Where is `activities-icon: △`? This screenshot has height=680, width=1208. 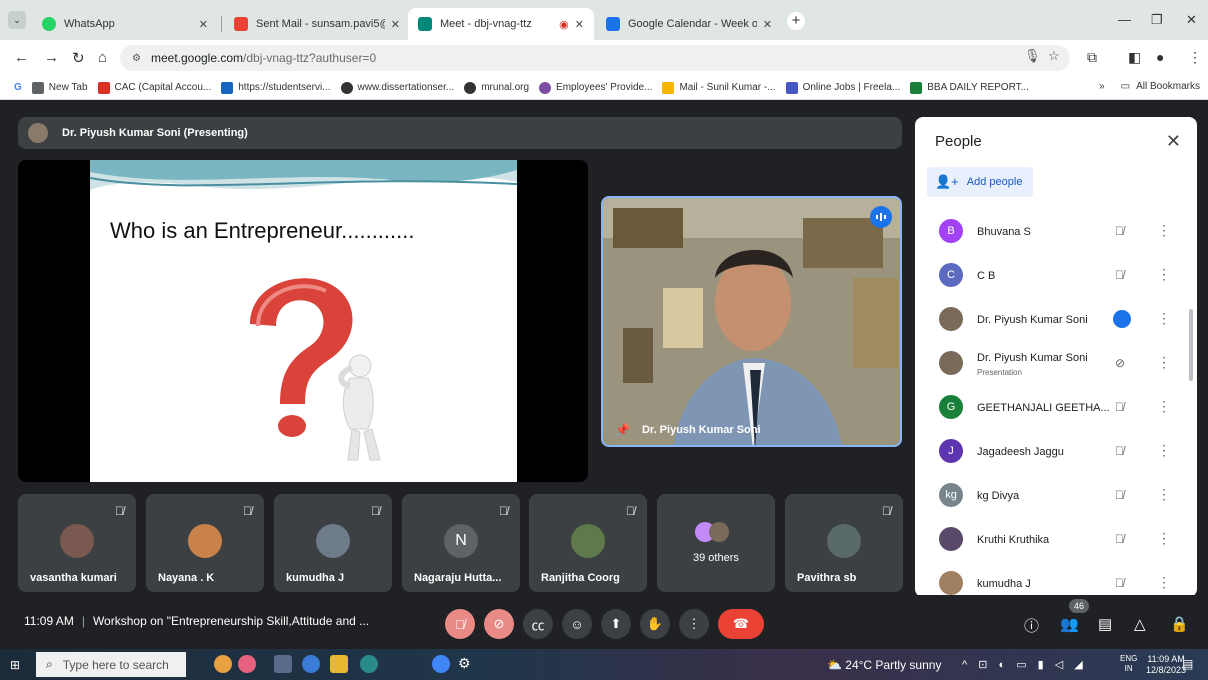
activities-icon: △ is located at coordinates (1140, 624).